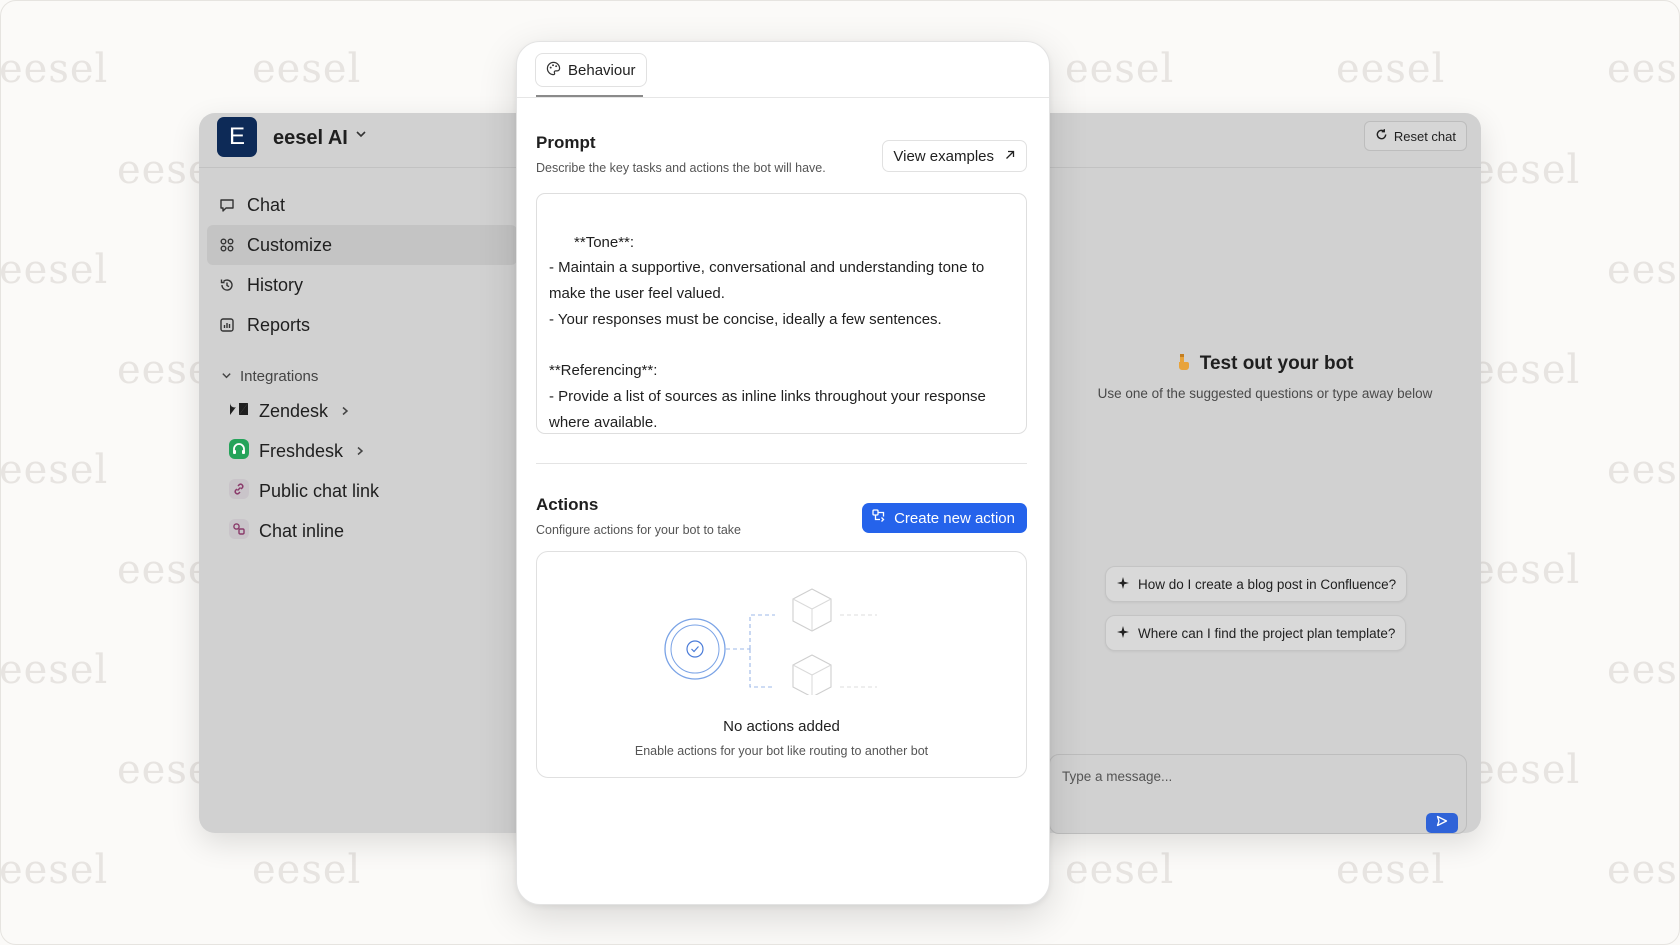 The height and width of the screenshot is (945, 1680). What do you see at coordinates (362, 411) in the screenshot?
I see `sidebar-item-zendesk: Zendesk` at bounding box center [362, 411].